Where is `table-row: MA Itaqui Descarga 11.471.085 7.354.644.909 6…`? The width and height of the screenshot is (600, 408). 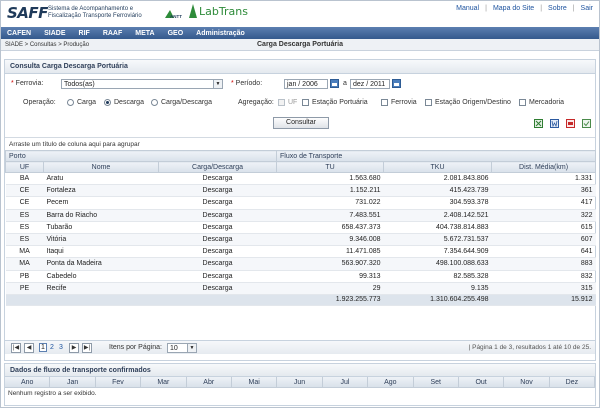
table-row: MA Itaqui Descarga 11.471.085 7.354.644.909 6… is located at coordinates (300, 252).